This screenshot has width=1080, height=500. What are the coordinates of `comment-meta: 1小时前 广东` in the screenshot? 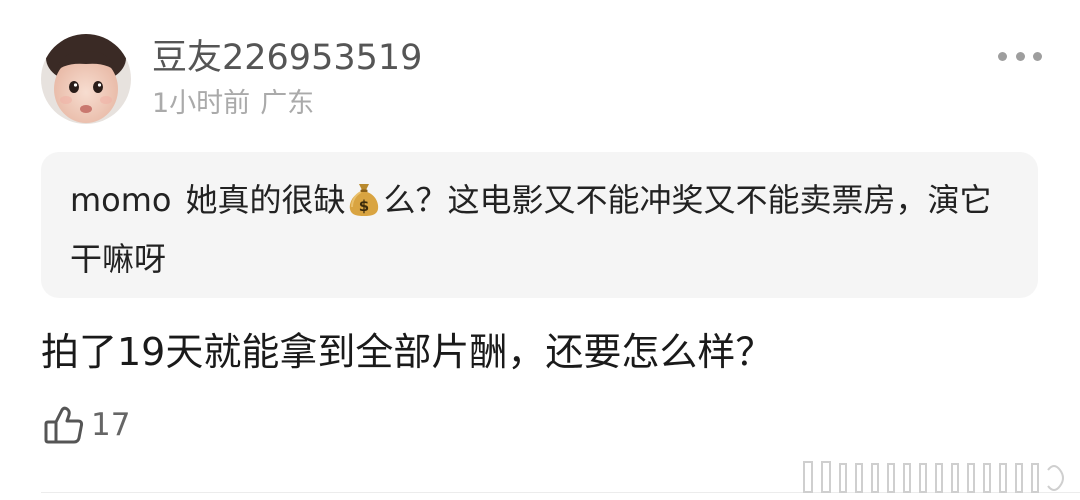 It's located at (233, 104).